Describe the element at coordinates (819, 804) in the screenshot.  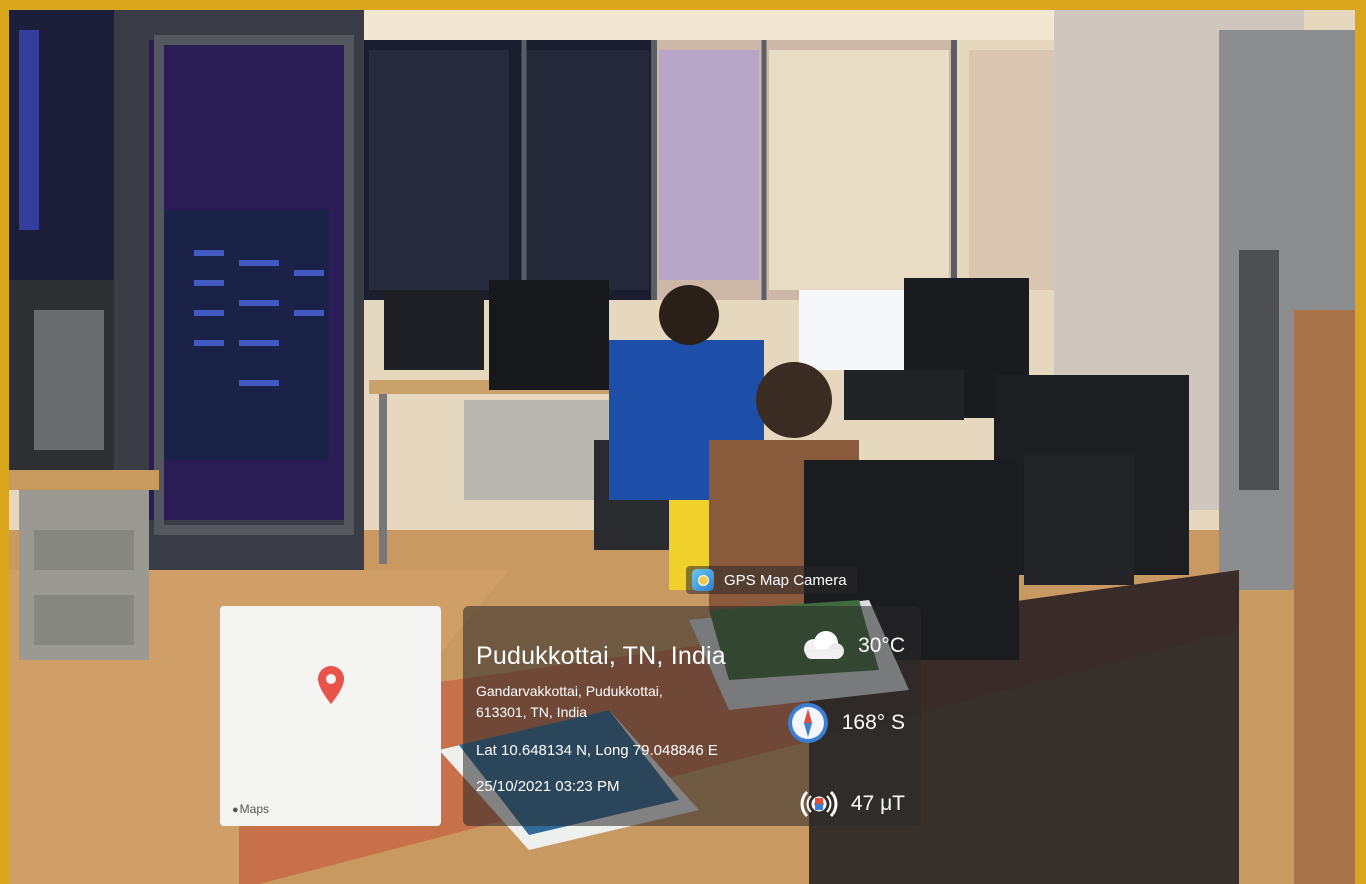
I see `magnet-icon` at that location.